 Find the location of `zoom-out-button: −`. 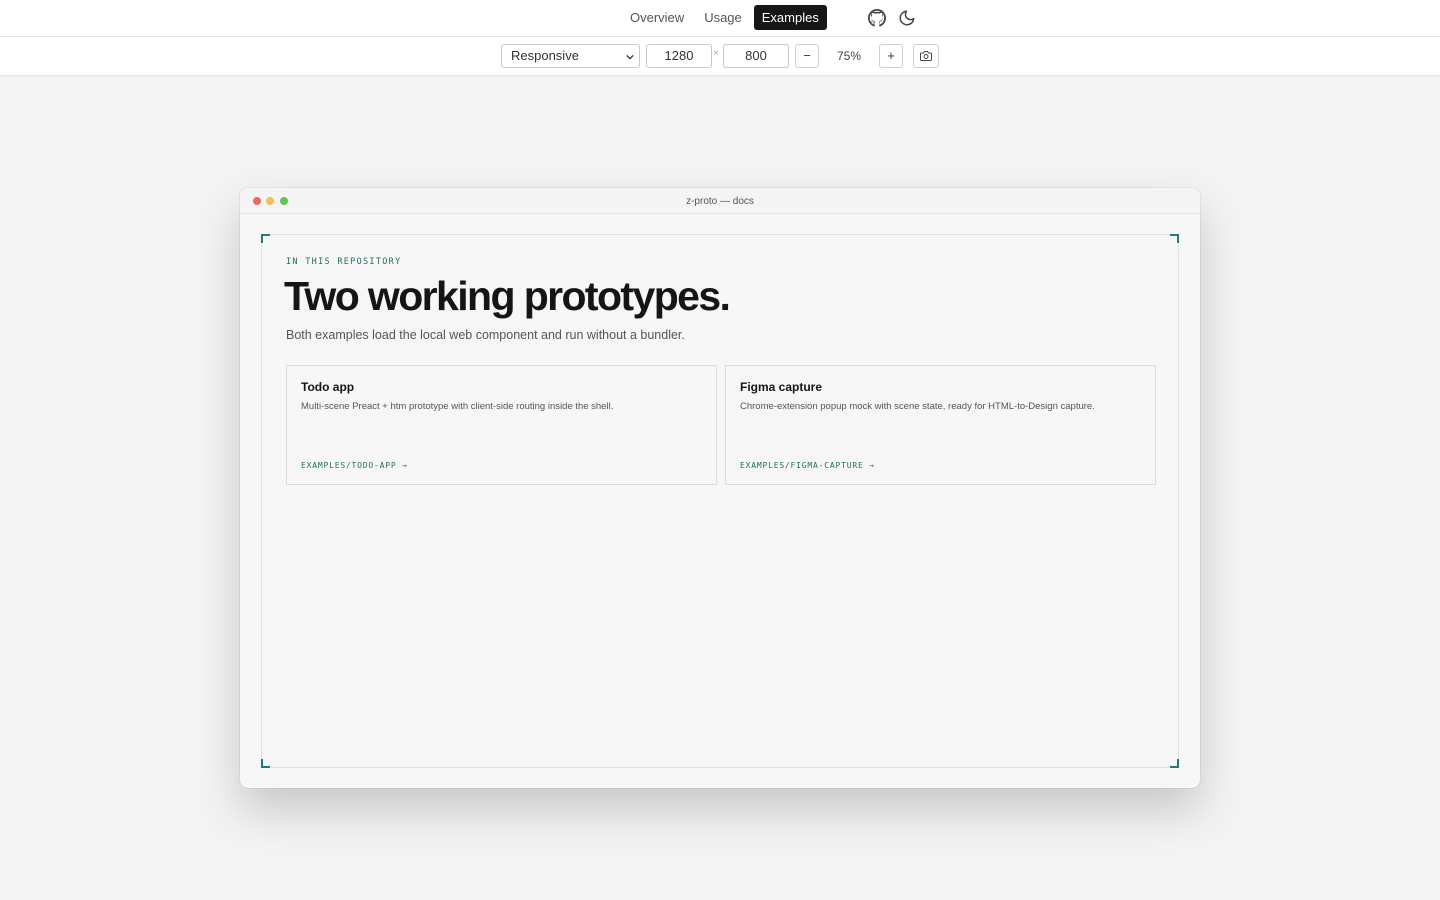

zoom-out-button: − is located at coordinates (807, 56).